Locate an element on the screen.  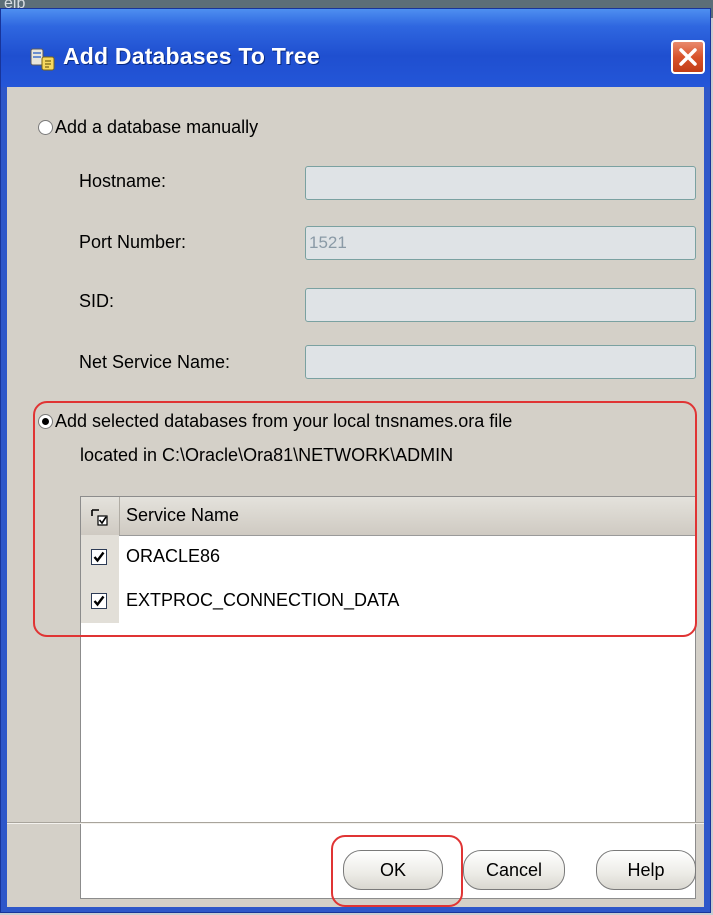
radio-manual-label: Add a database manually is located at coordinates (157, 127).